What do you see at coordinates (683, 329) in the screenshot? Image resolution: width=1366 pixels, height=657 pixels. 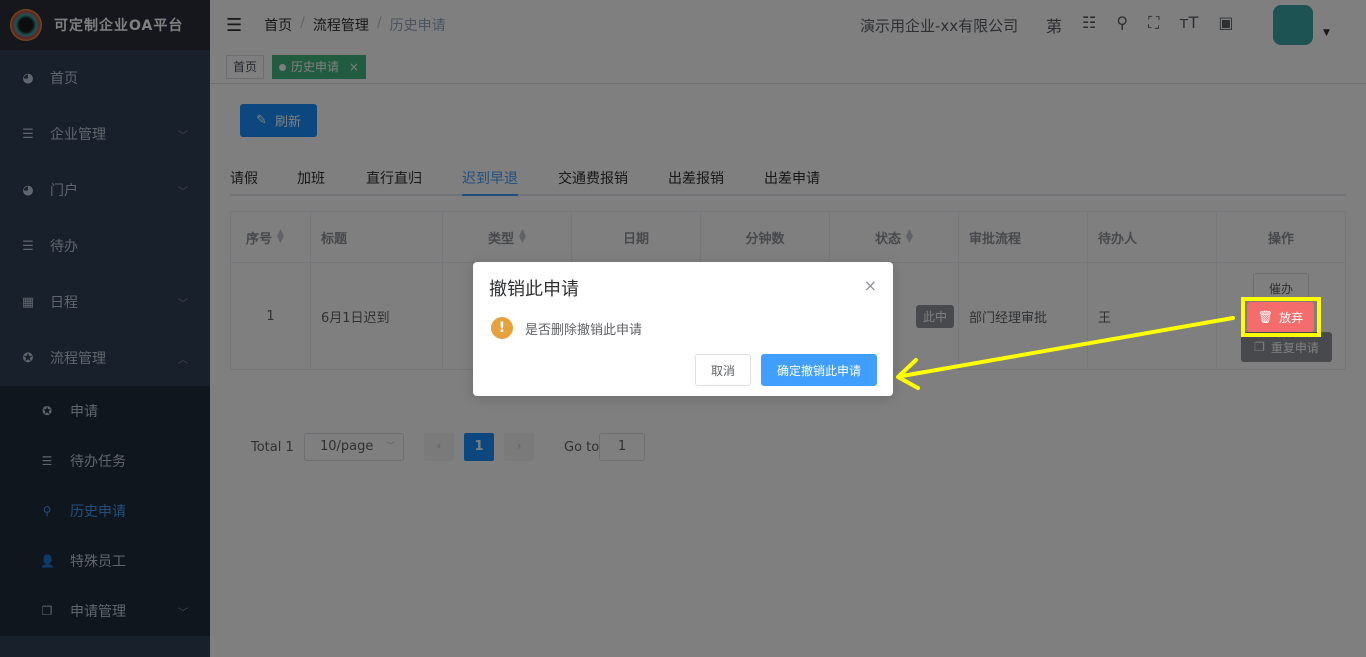 I see `confirm-dialog: 撤销此申请 × ! 是否删除撤销此申请 取消 确定撤销此申请` at bounding box center [683, 329].